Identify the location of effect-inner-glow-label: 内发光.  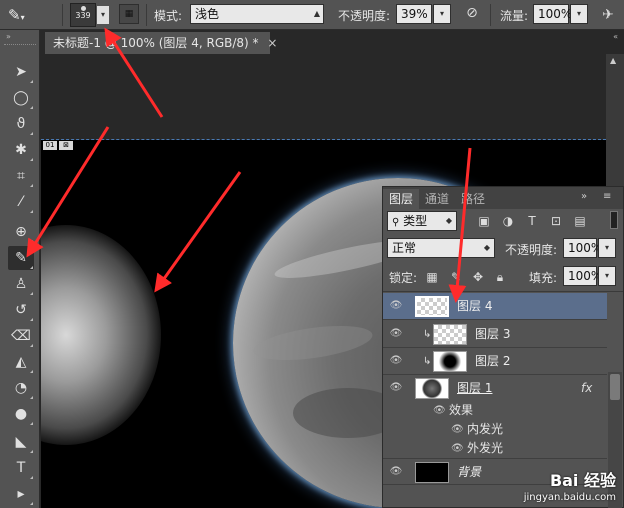
(485, 429).